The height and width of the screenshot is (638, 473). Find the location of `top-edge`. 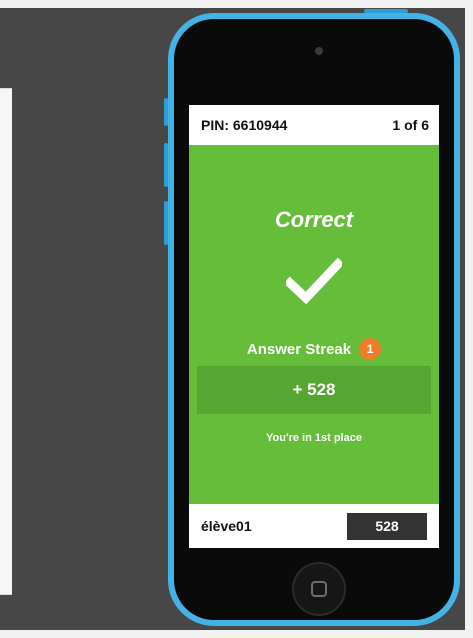

top-edge is located at coordinates (236, 4).